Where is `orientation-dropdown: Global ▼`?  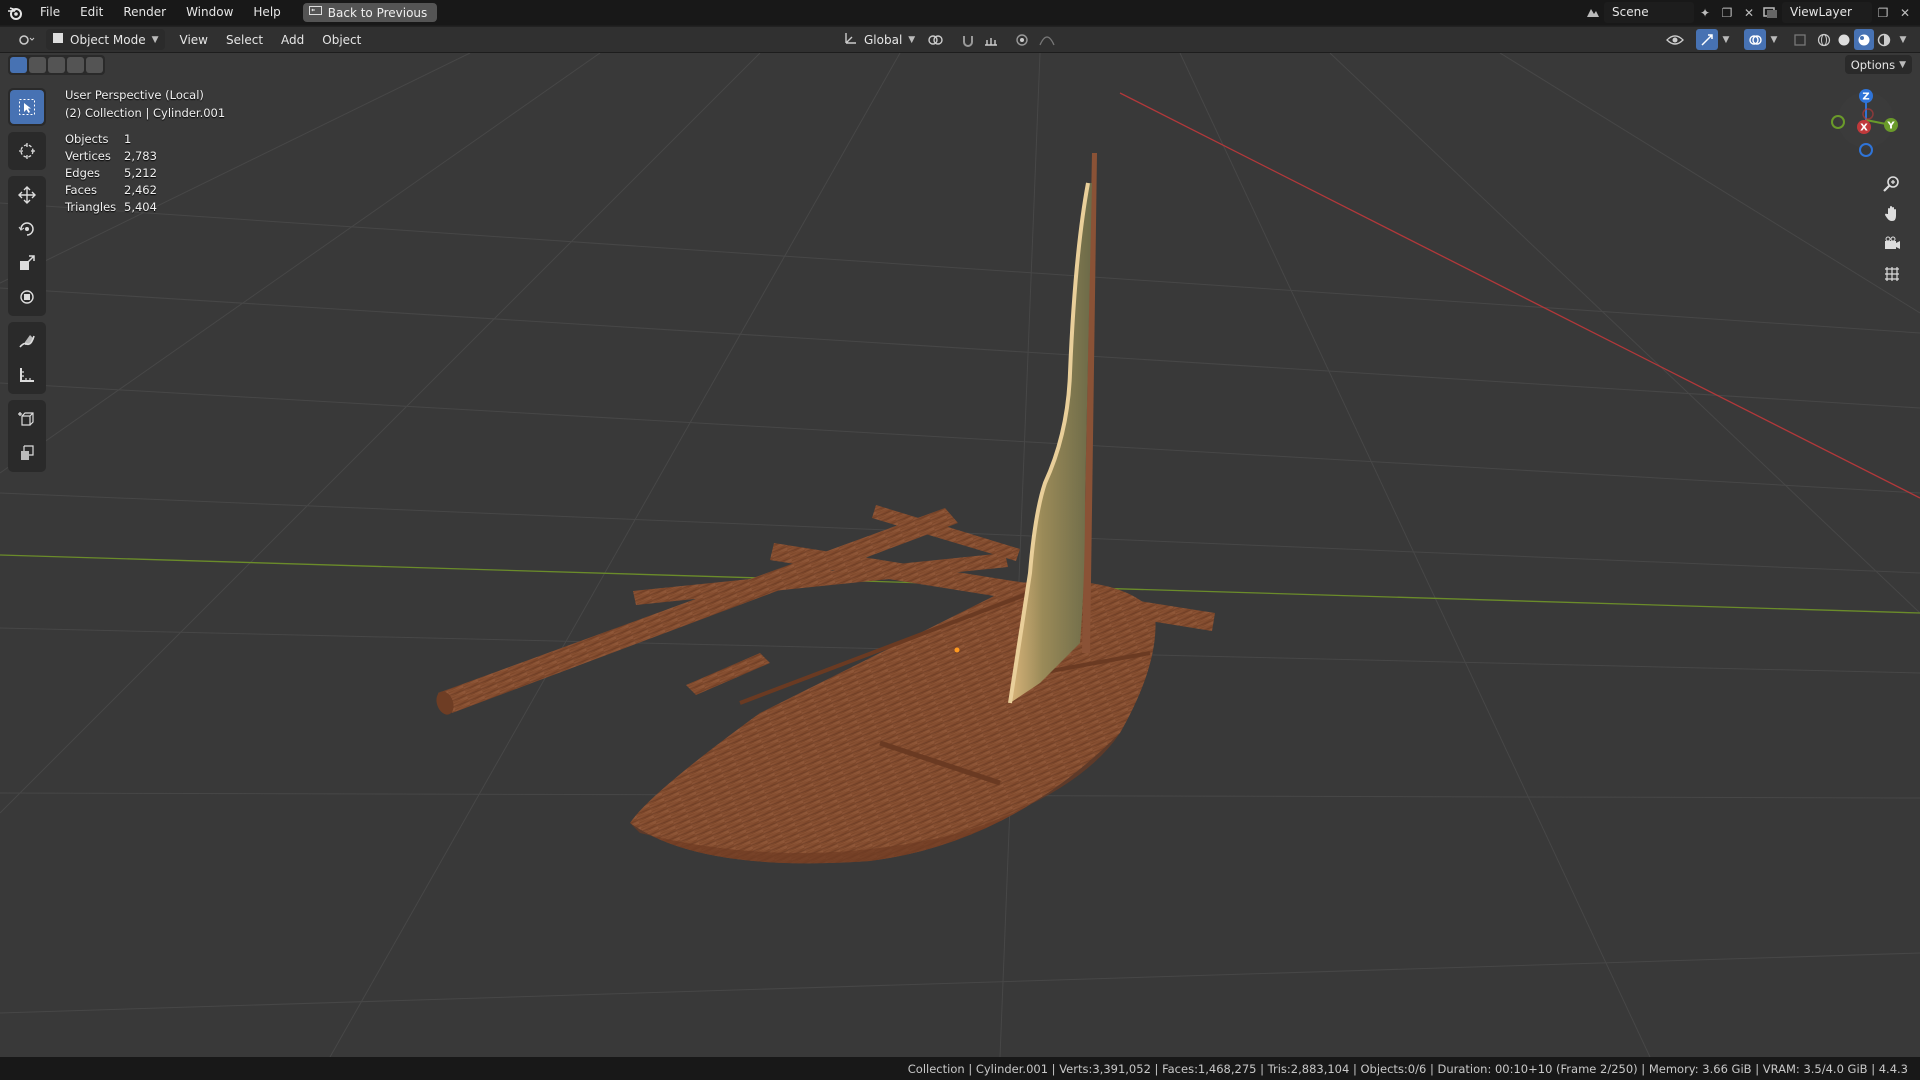
orientation-dropdown: Global ▼ is located at coordinates (879, 39).